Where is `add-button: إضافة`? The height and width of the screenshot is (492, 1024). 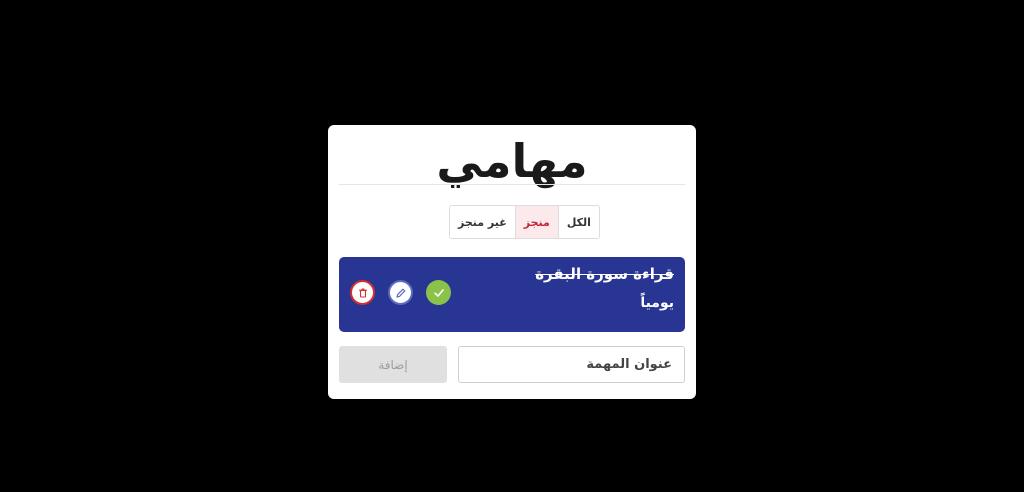 add-button: إضافة is located at coordinates (393, 364).